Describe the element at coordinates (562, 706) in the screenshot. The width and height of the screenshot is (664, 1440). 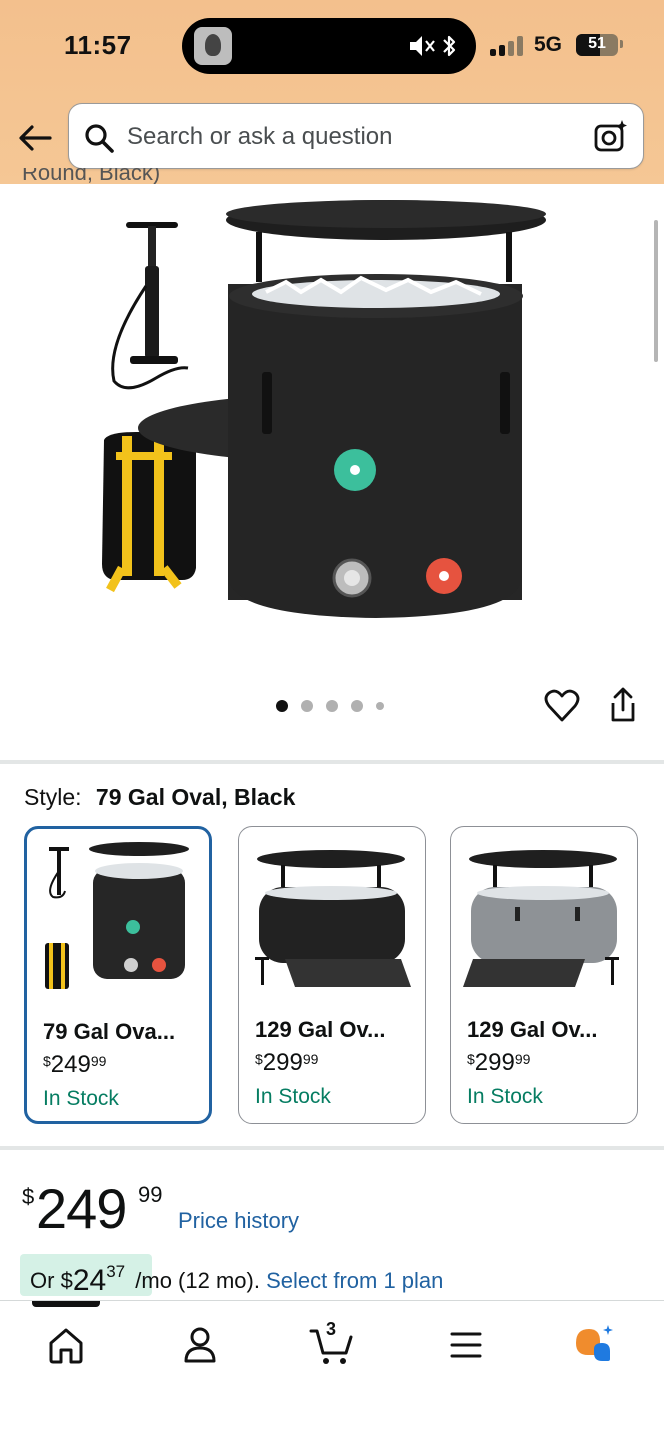
I see `heart-icon` at that location.